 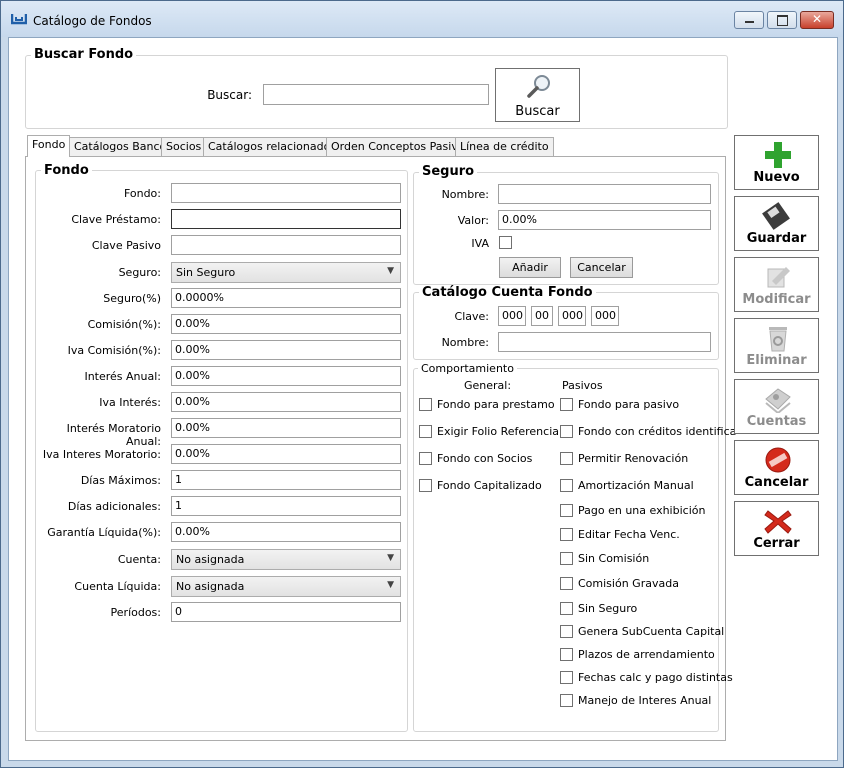 I want to click on general-option-label: Exigir Folio Referencia, so click(x=498, y=431).